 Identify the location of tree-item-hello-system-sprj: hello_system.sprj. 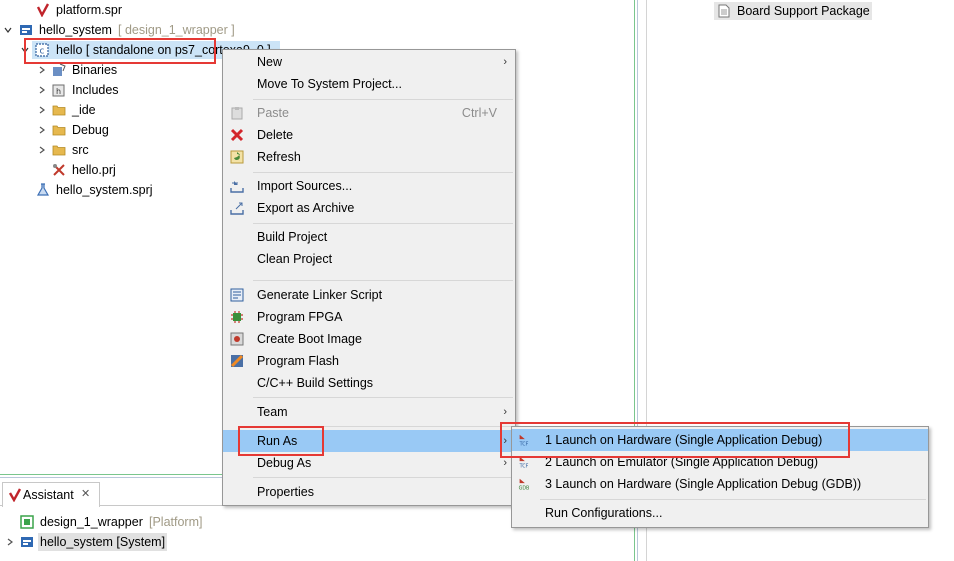
(100, 190).